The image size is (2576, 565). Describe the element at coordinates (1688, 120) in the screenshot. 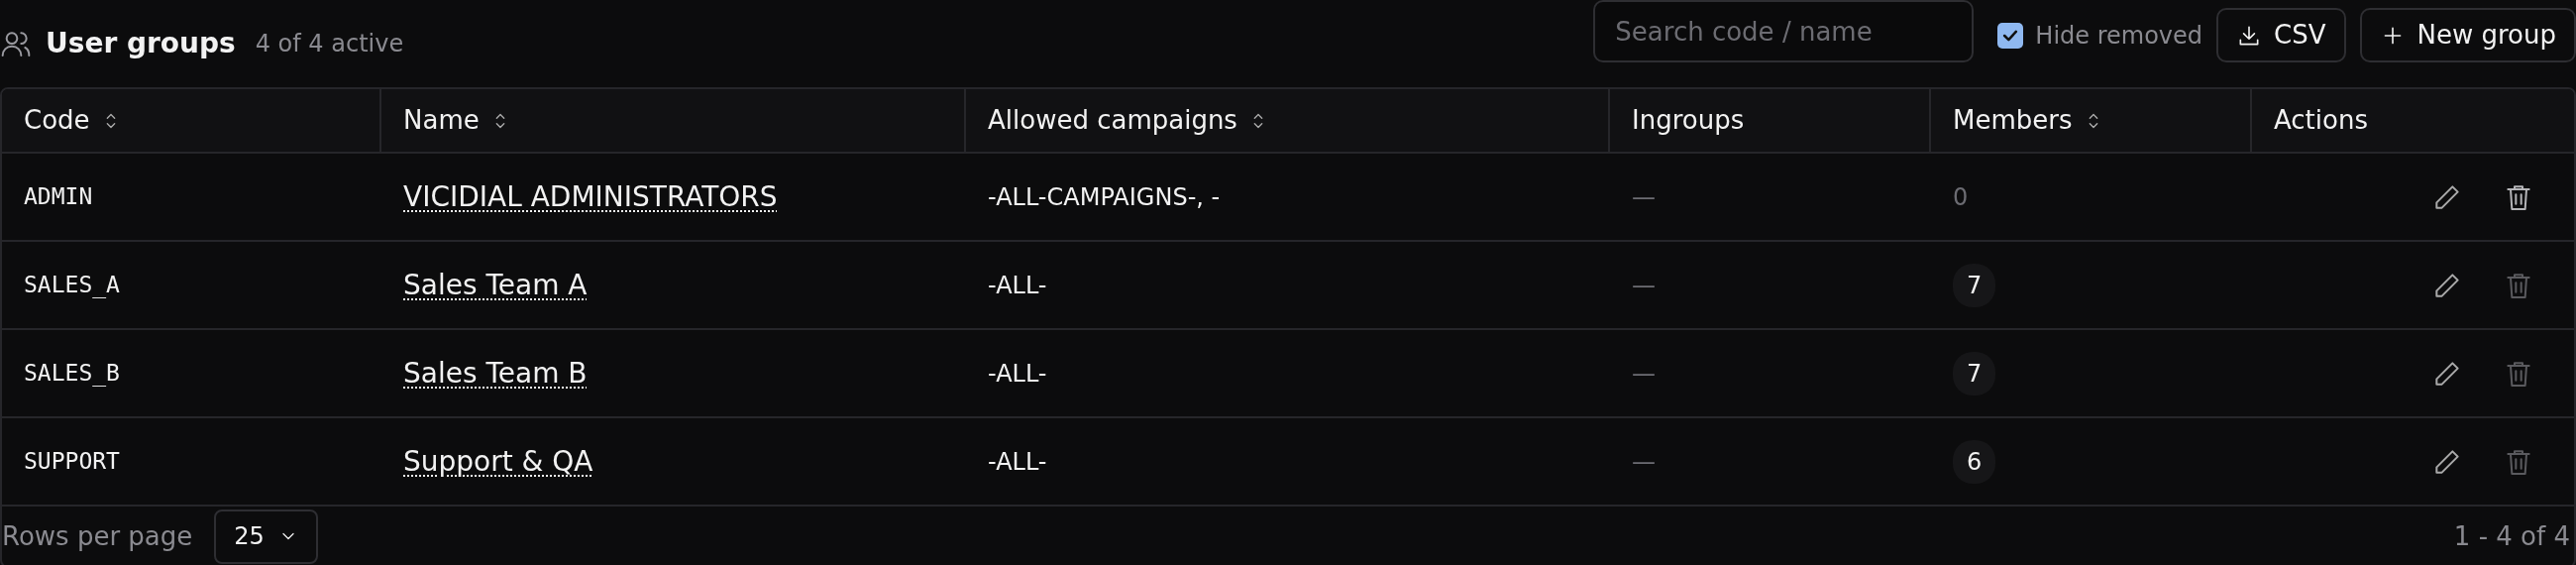

I see `column-header: Ingroups` at that location.